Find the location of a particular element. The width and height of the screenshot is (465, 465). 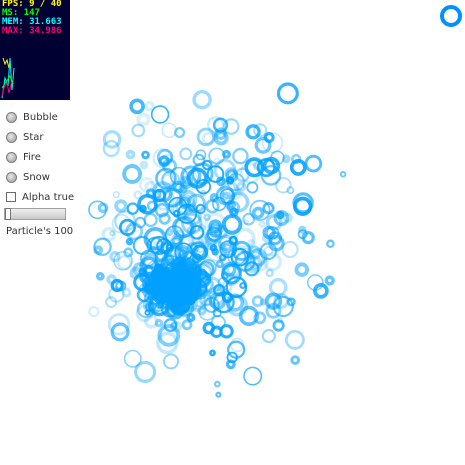

alpha-checkbox-label: Alpha true is located at coordinates (48, 197).